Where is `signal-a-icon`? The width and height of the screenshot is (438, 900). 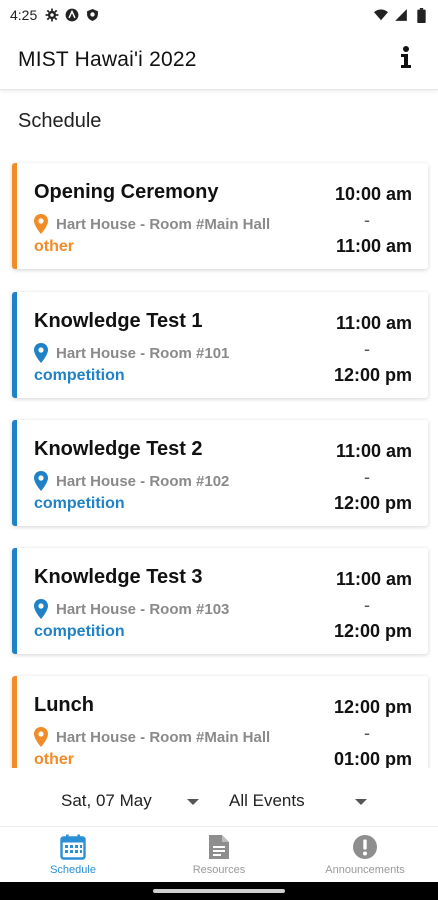 signal-a-icon is located at coordinates (72, 15).